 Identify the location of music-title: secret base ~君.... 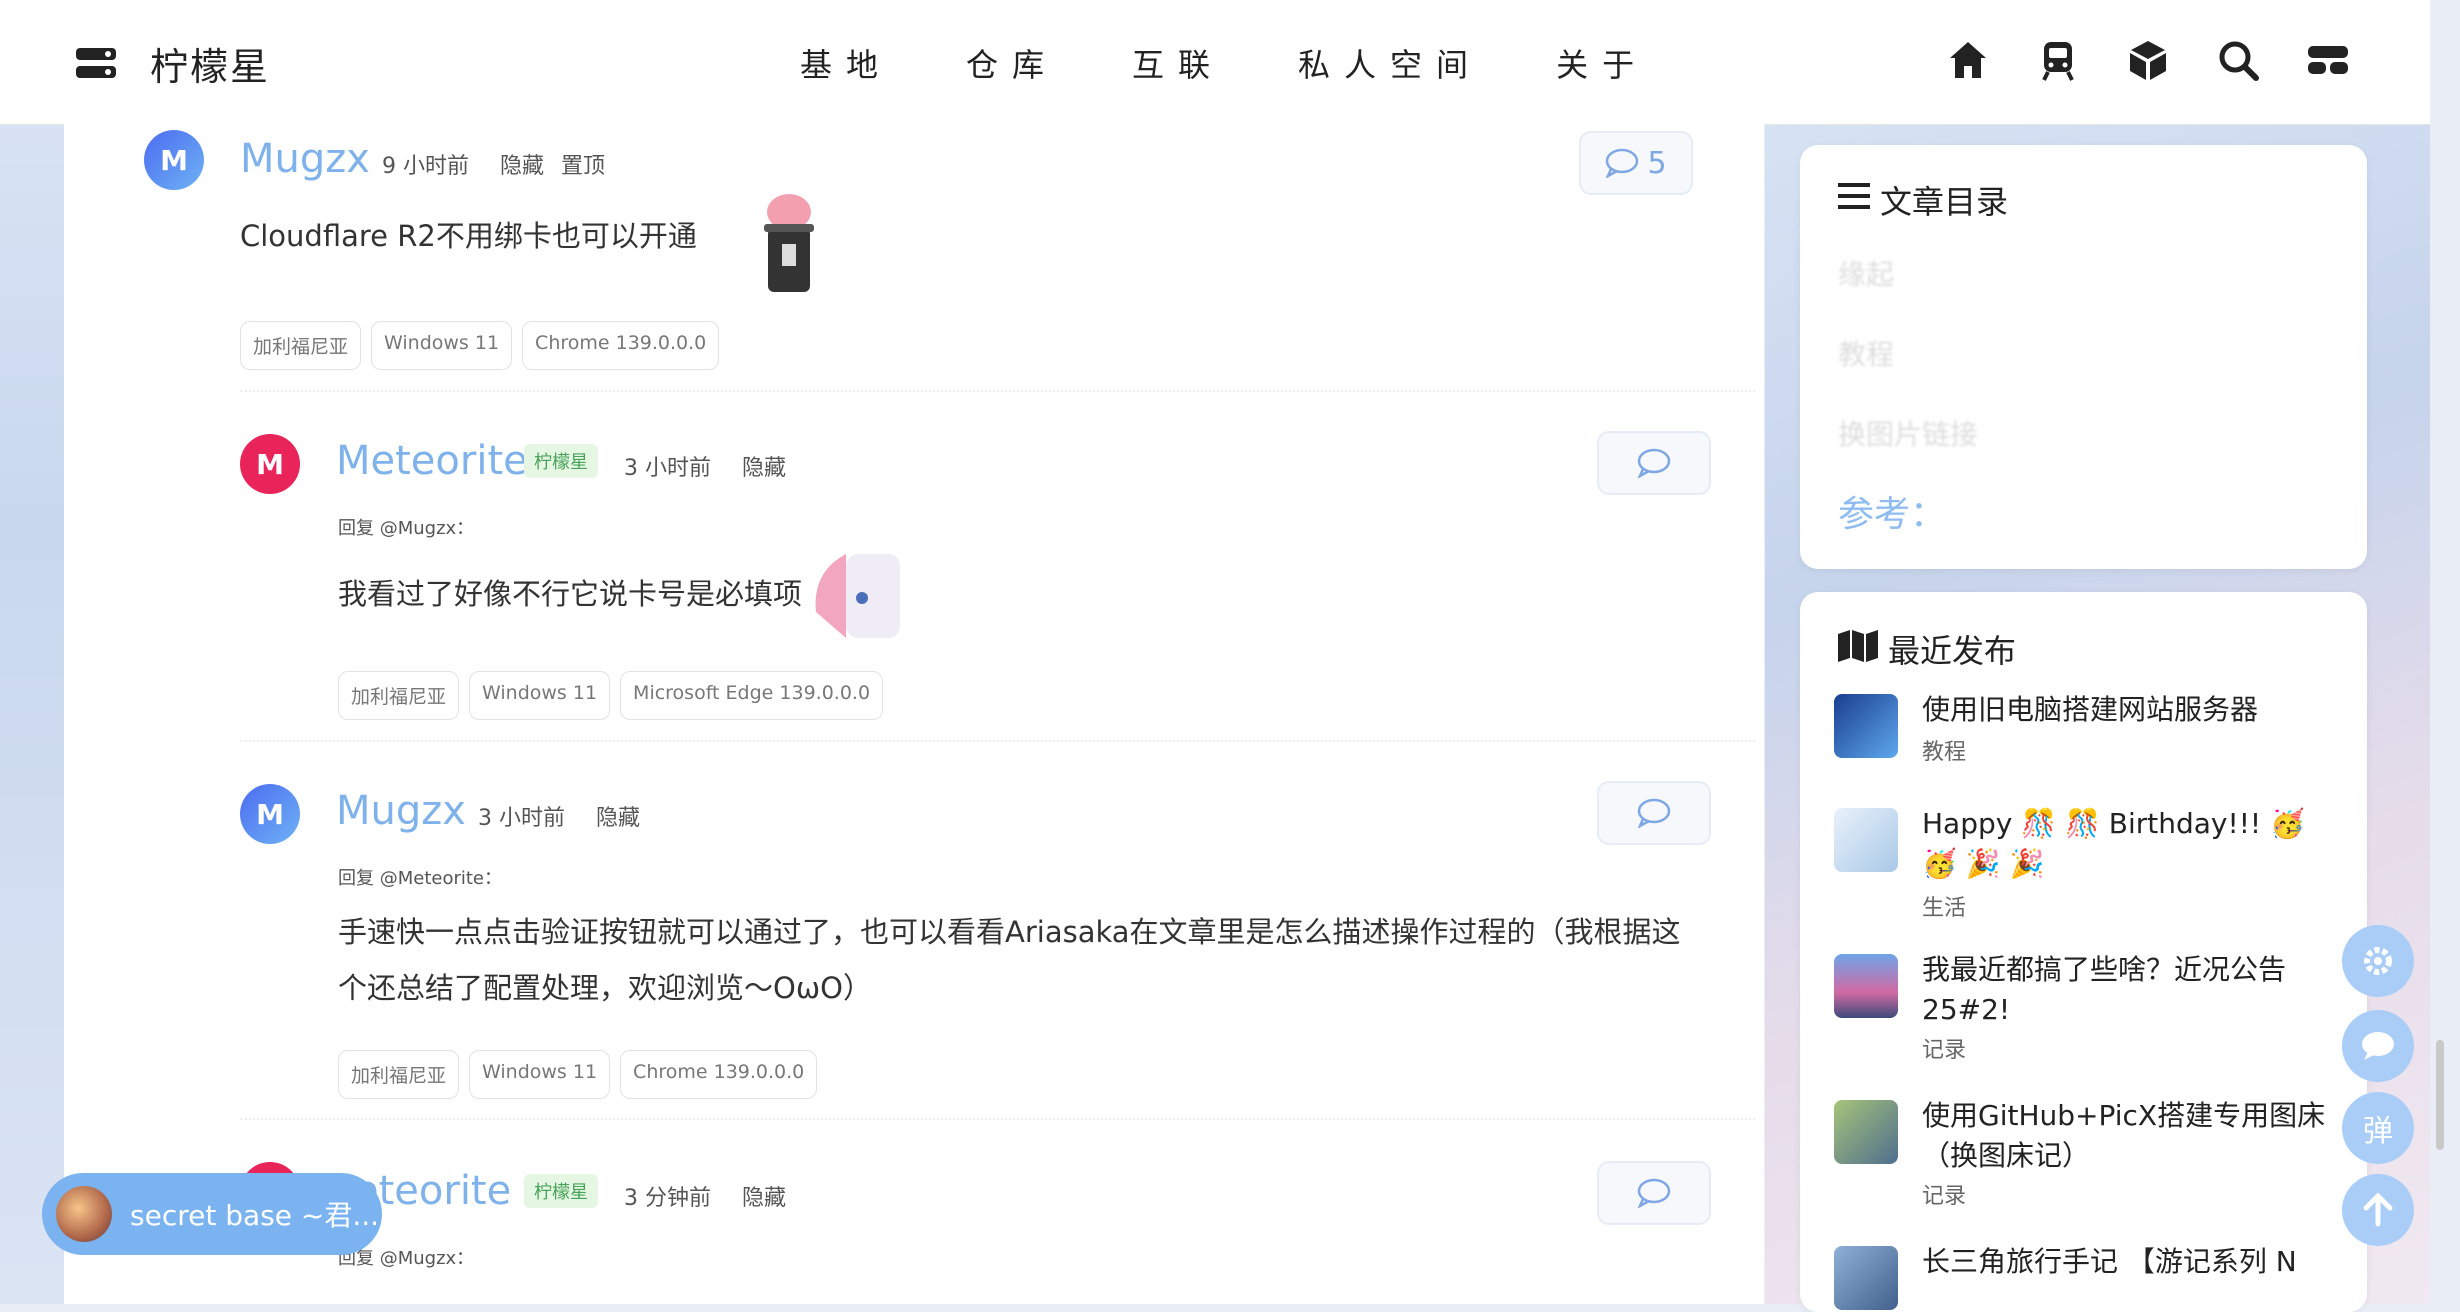
(255, 1215).